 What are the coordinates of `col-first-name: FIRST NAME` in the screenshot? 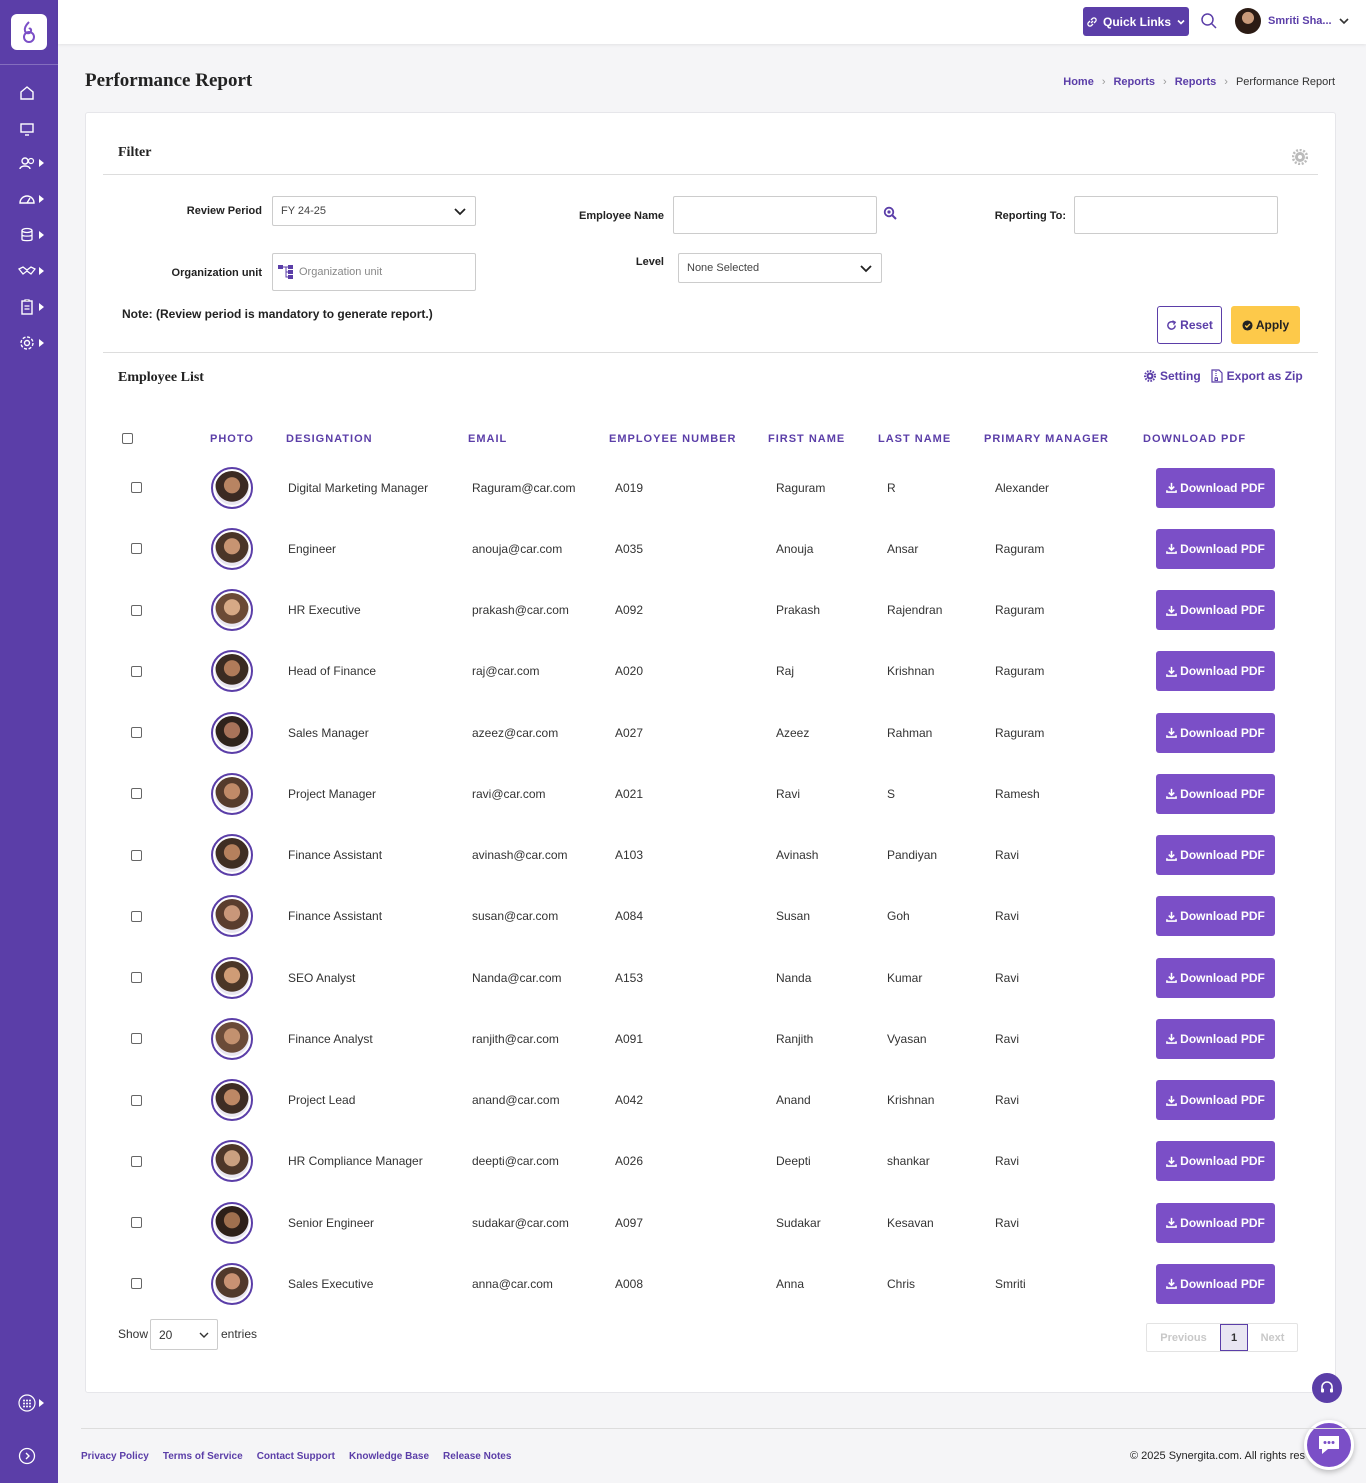 It's located at (806, 439).